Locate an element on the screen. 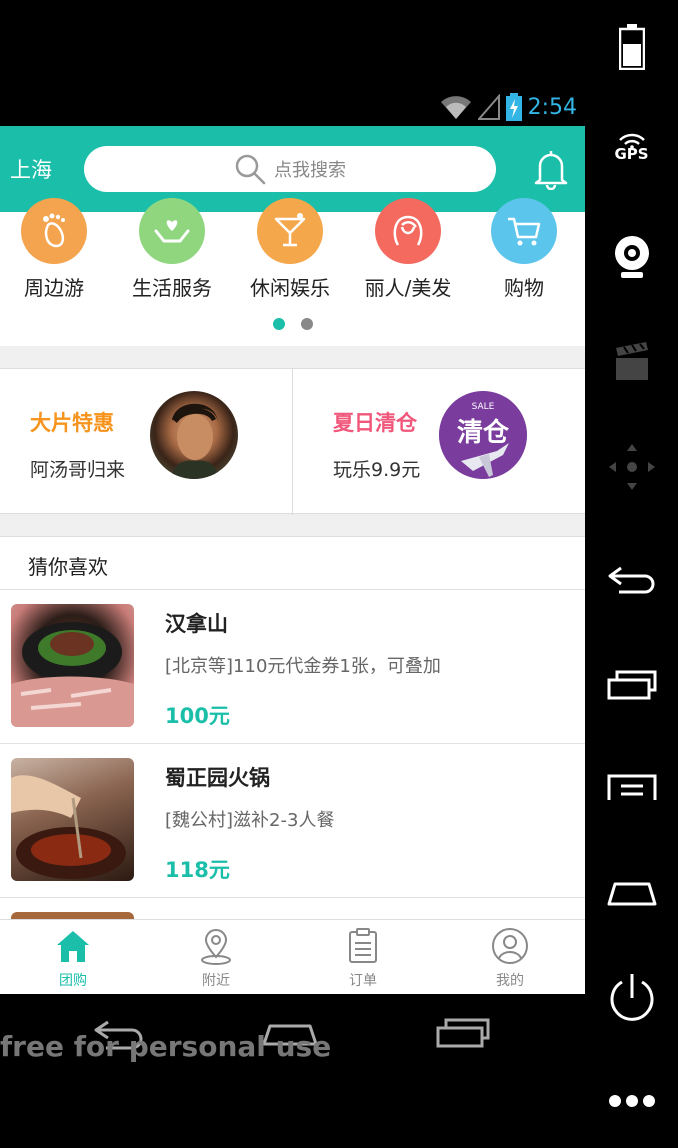 The height and width of the screenshot is (1148, 678). list-item: 汉拿山 [北京等]110元代金券1张，可叠加 100元 is located at coordinates (292, 667).